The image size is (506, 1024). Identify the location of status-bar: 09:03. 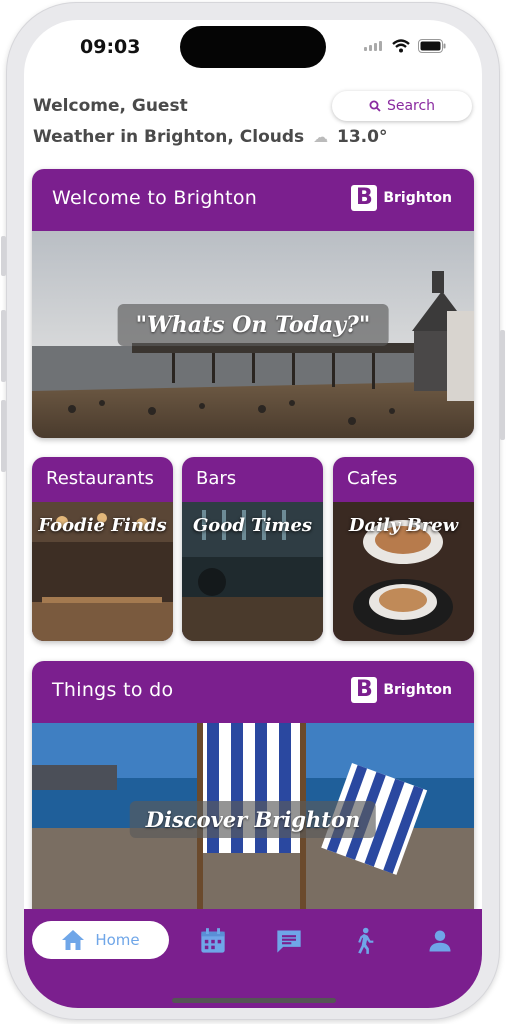
(253, 47).